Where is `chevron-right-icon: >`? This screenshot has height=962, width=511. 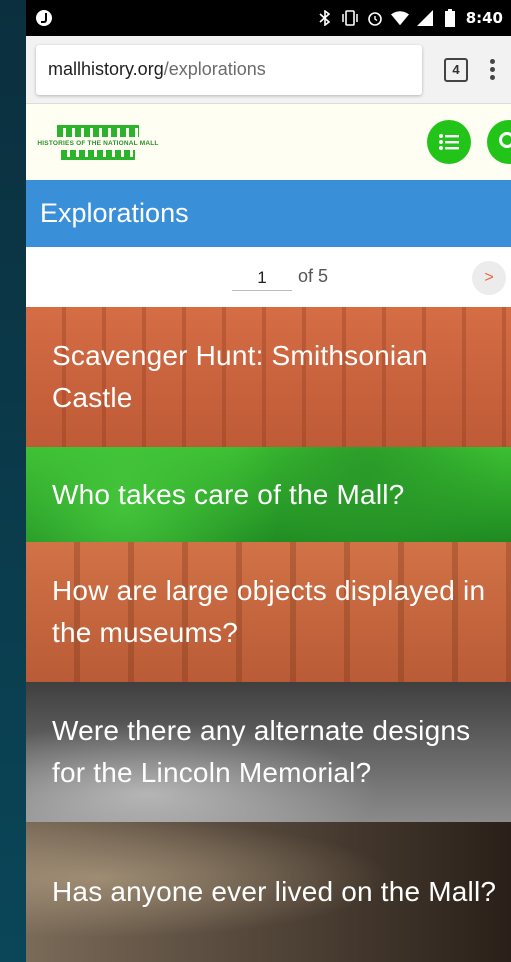
chevron-right-icon: > is located at coordinates (489, 277).